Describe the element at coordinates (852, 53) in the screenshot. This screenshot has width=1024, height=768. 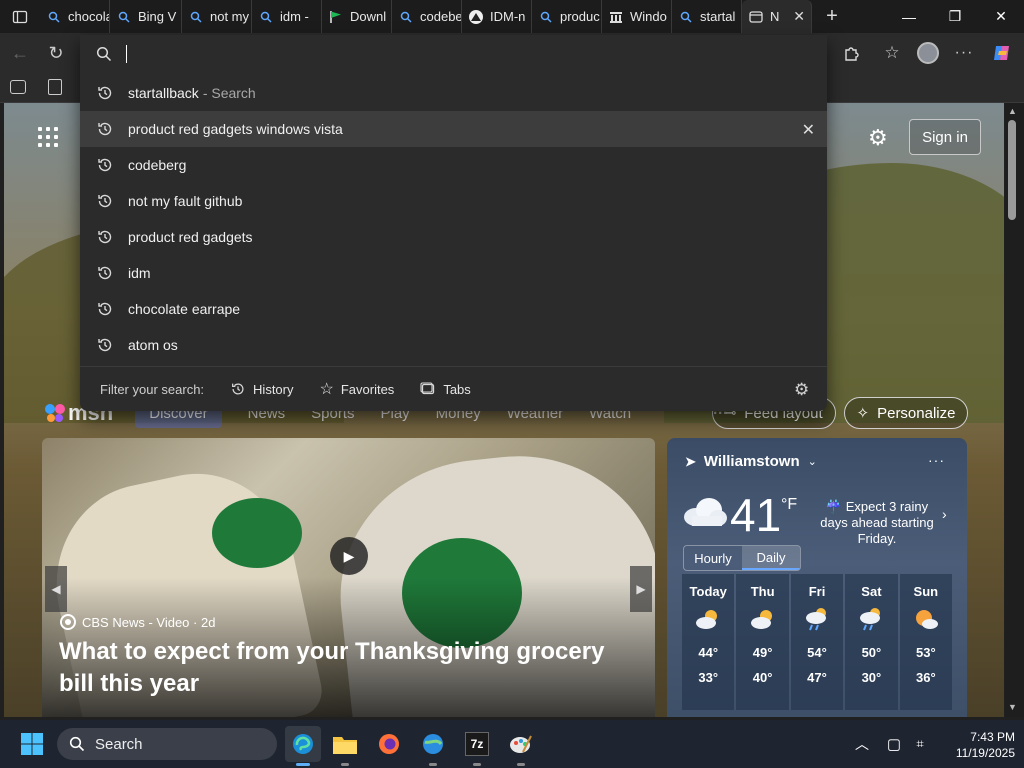
I see `extensions-button` at that location.